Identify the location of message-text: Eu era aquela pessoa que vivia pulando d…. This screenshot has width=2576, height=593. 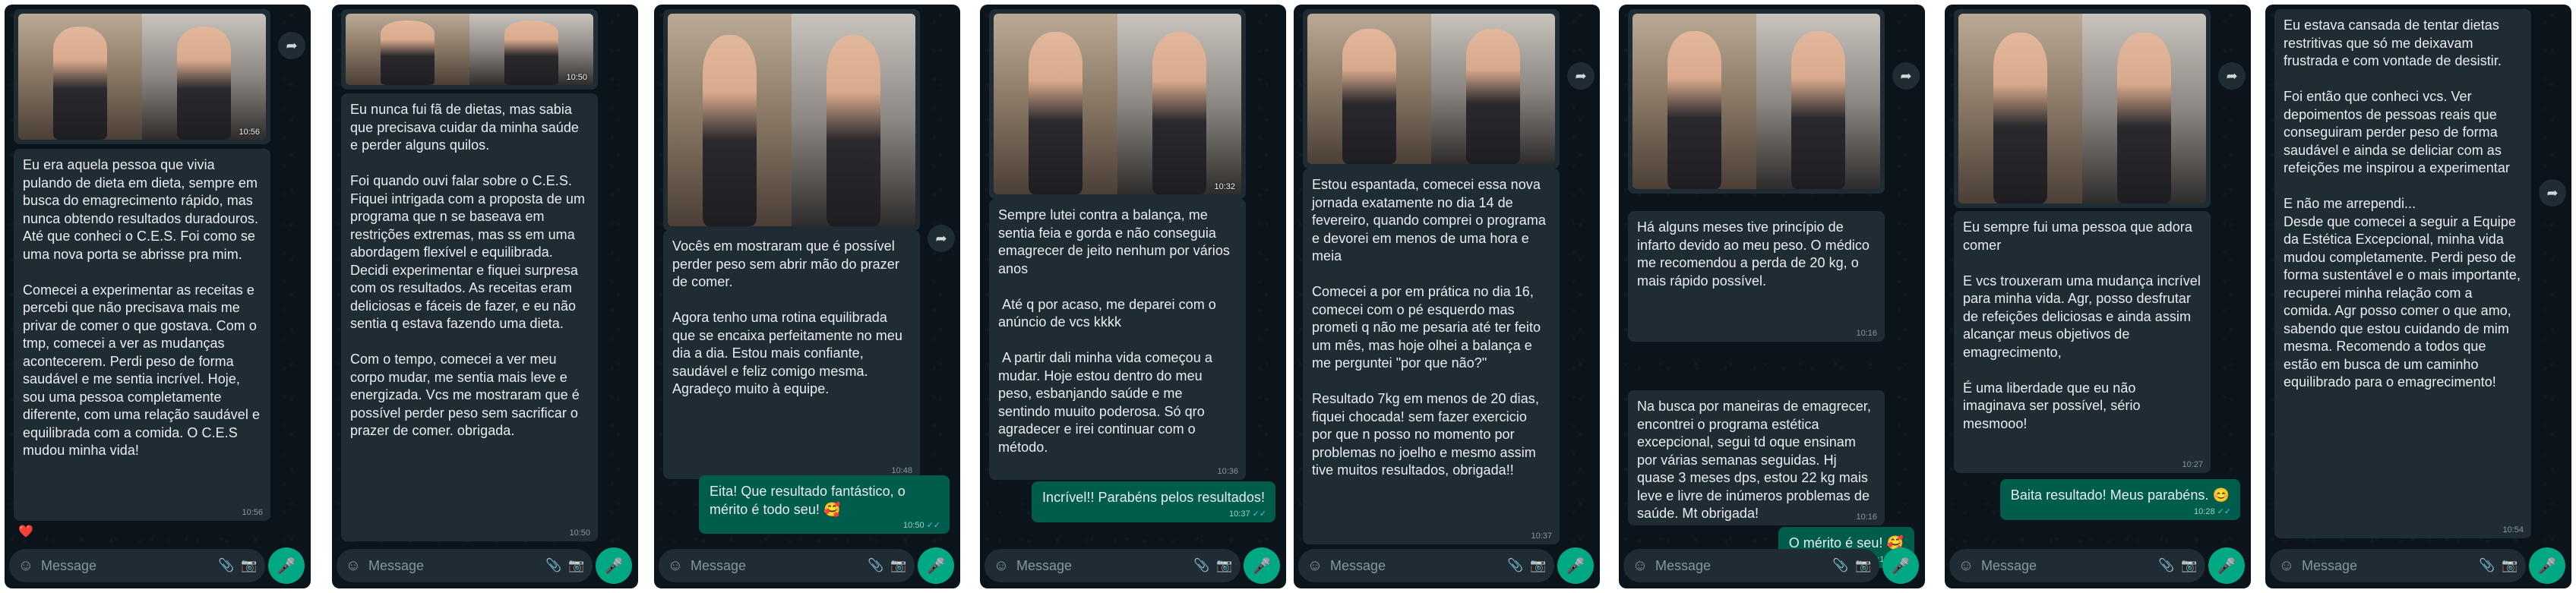
(142, 307).